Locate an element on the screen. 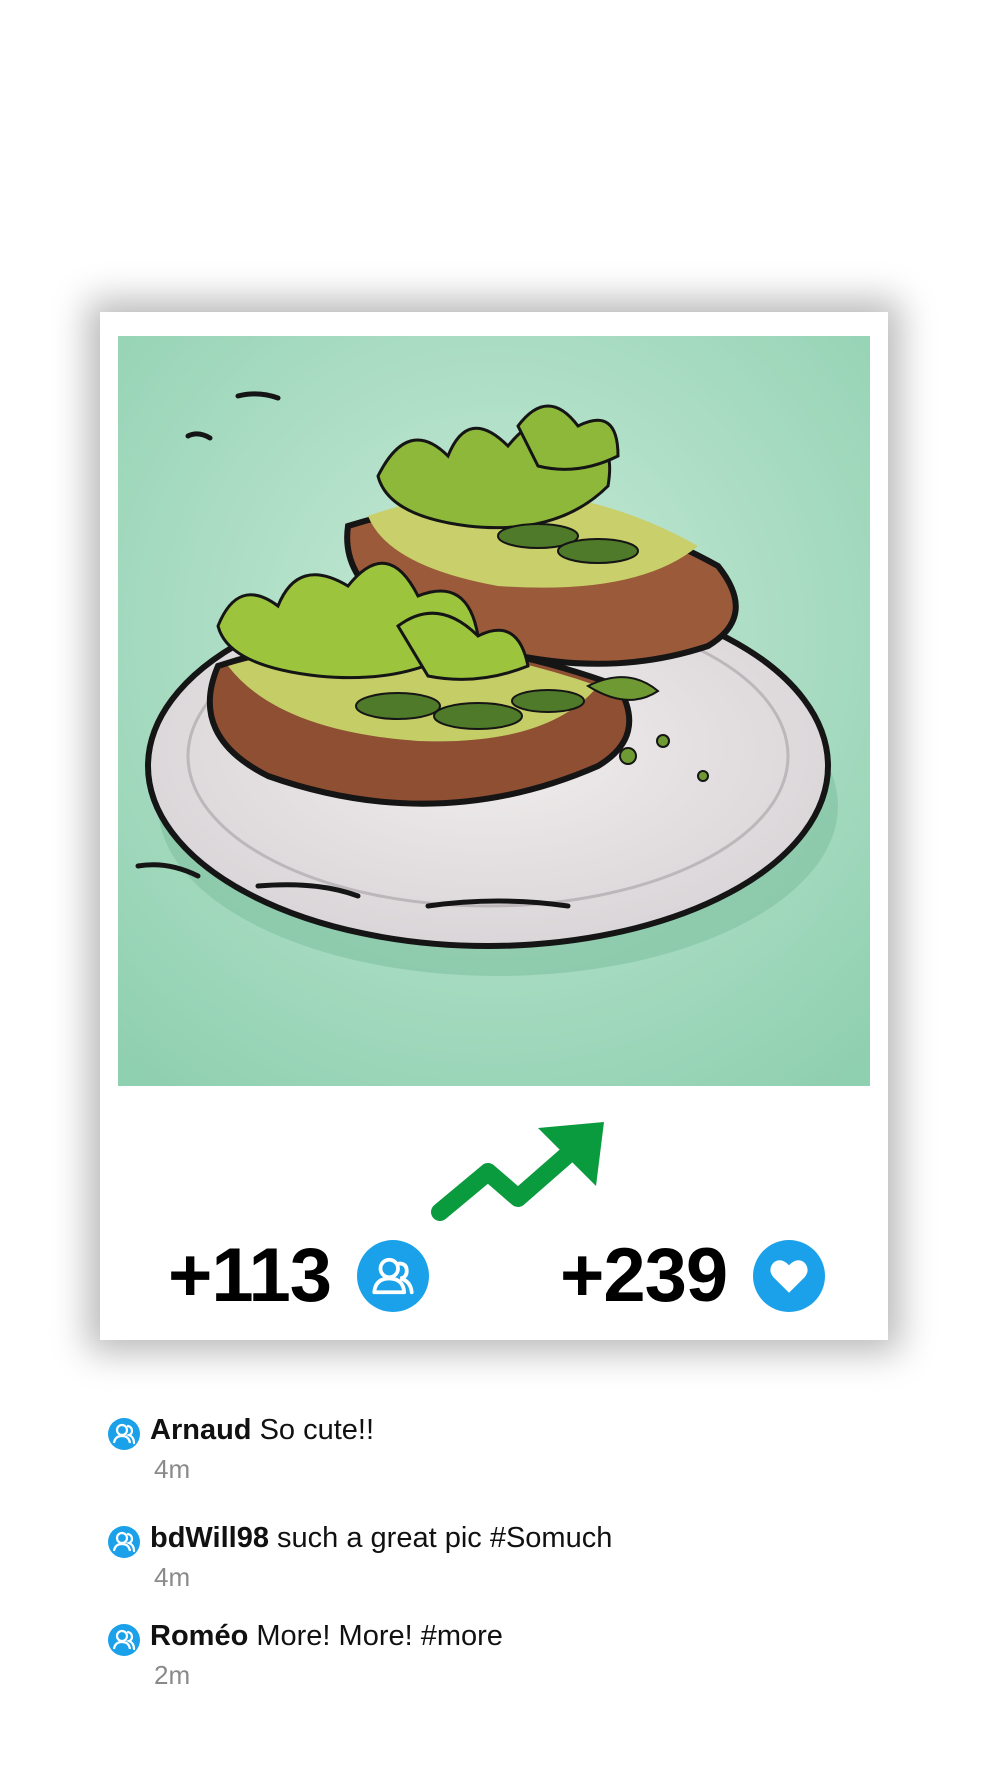 The image size is (1000, 1778). comment-username: Roméo is located at coordinates (199, 1636).